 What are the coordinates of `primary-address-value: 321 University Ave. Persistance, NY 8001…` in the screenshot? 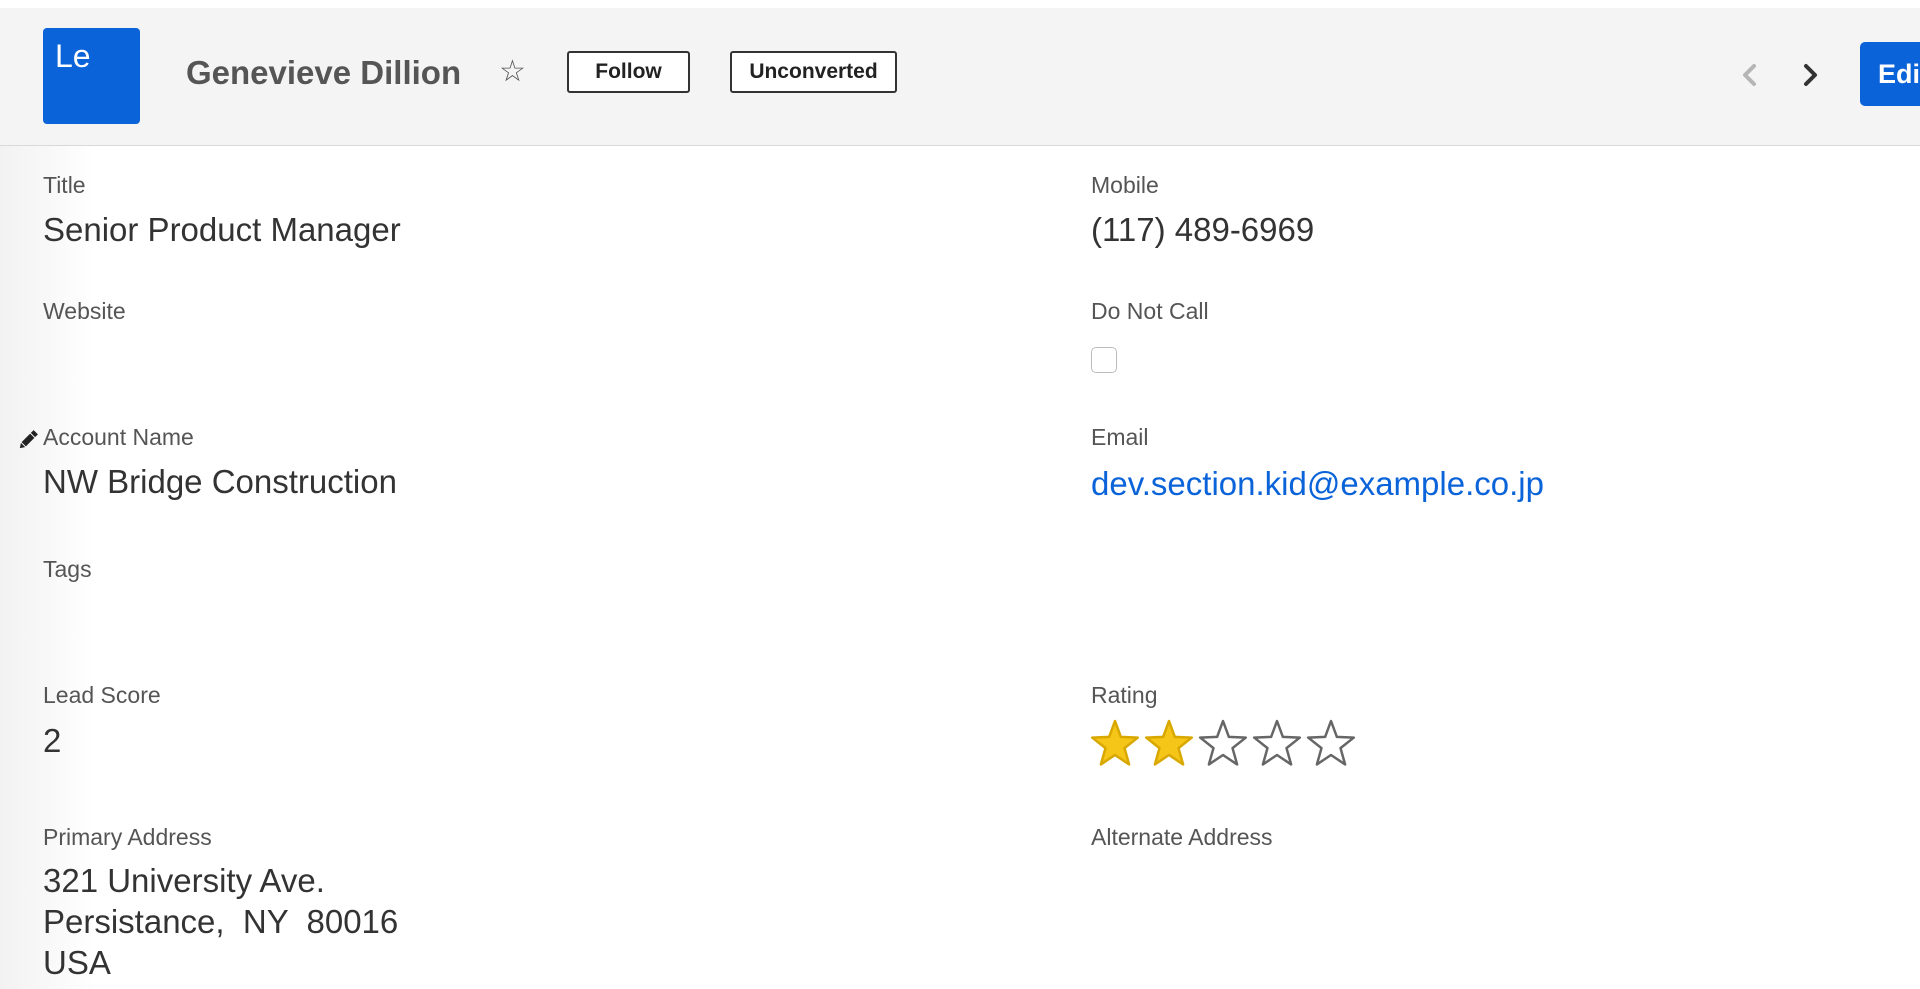 It's located at (220, 921).